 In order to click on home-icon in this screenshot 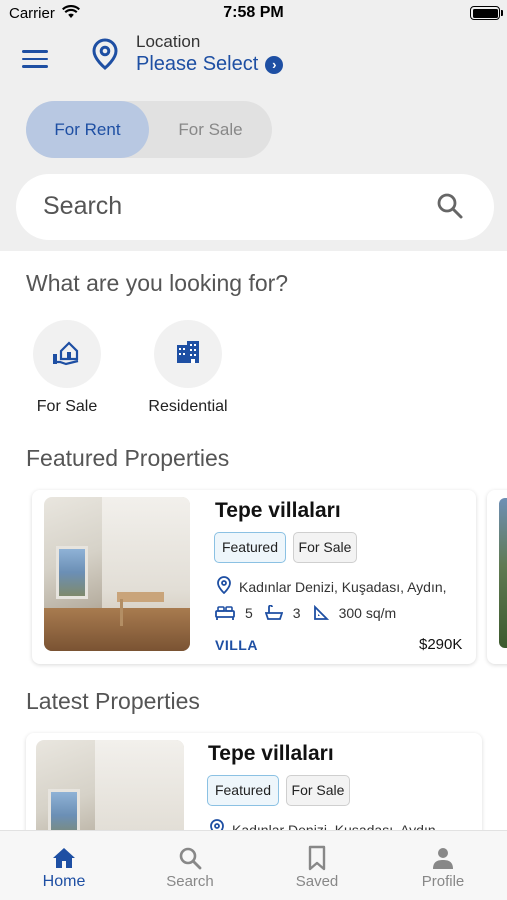, I will do `click(64, 858)`.